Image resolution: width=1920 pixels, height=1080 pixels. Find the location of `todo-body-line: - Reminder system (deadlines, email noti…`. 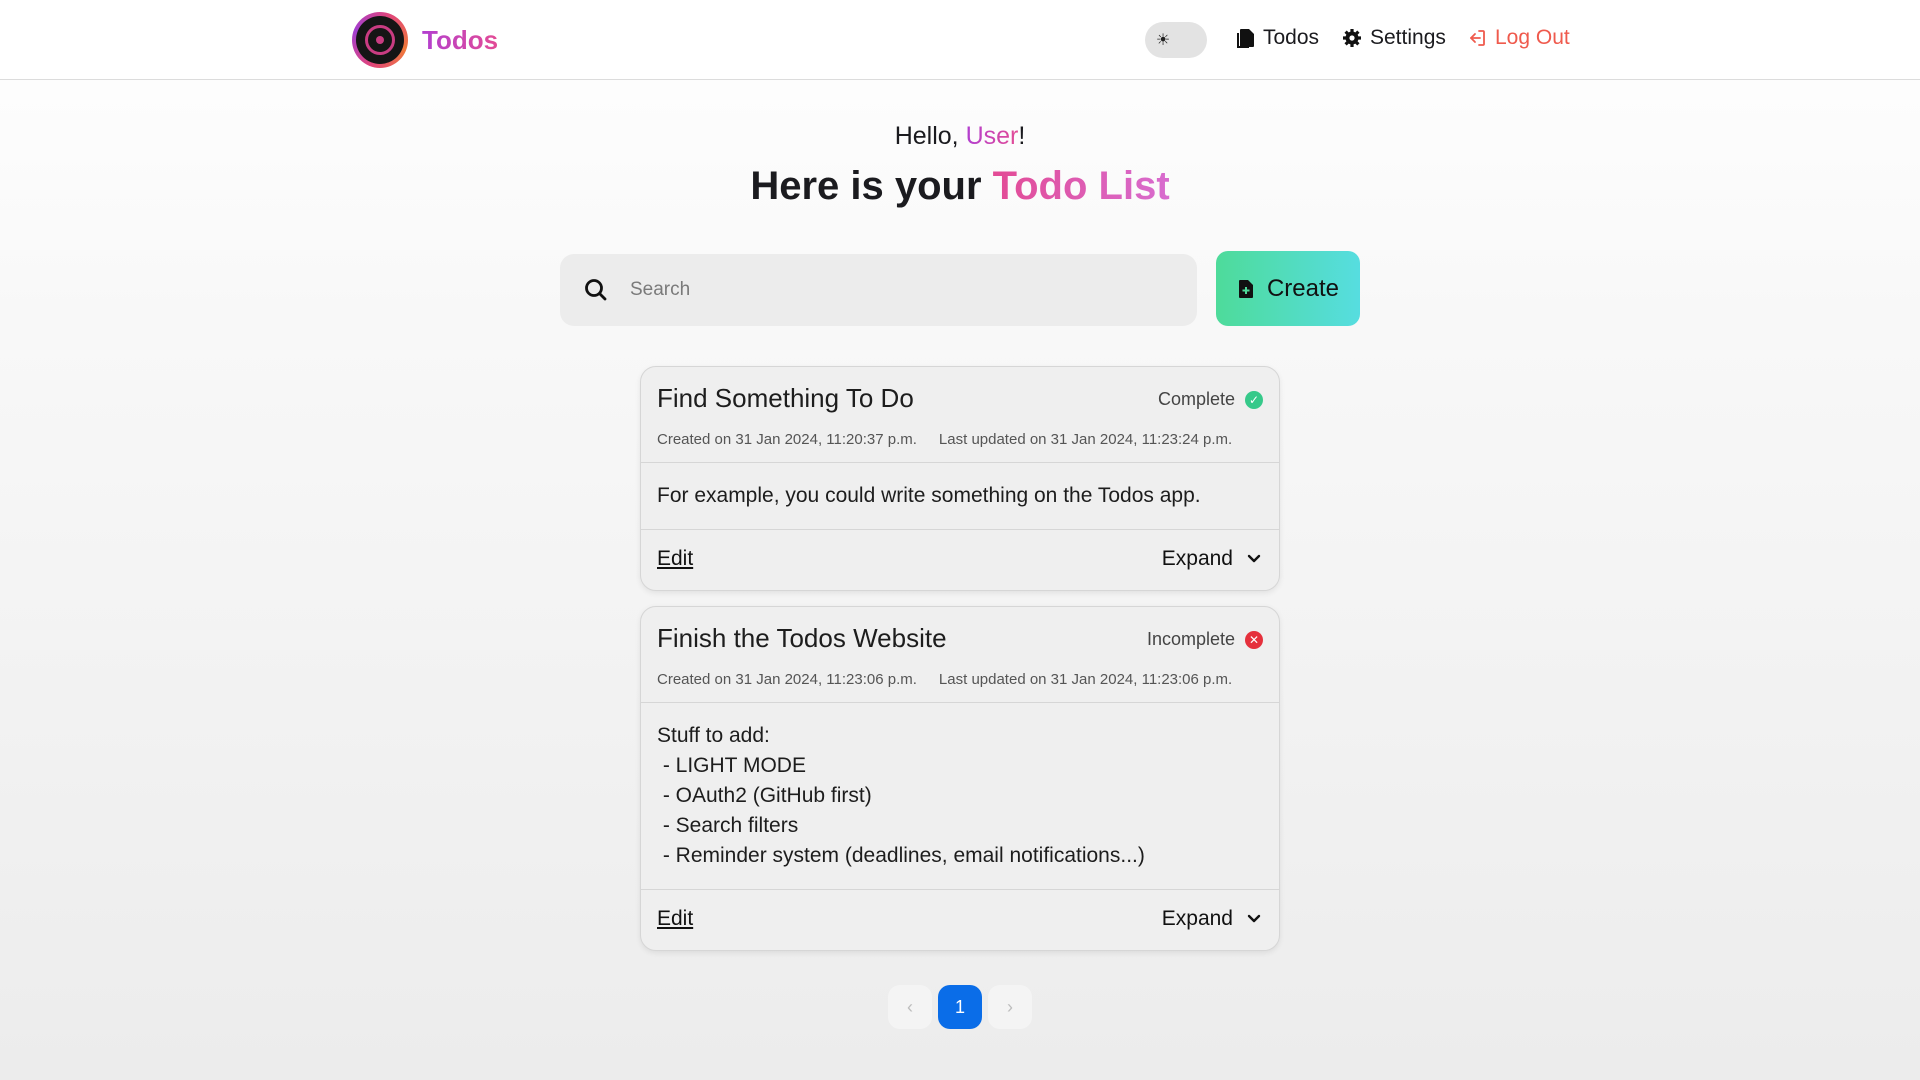

todo-body-line: - Reminder system (deadlines, email noti… is located at coordinates (901, 855).